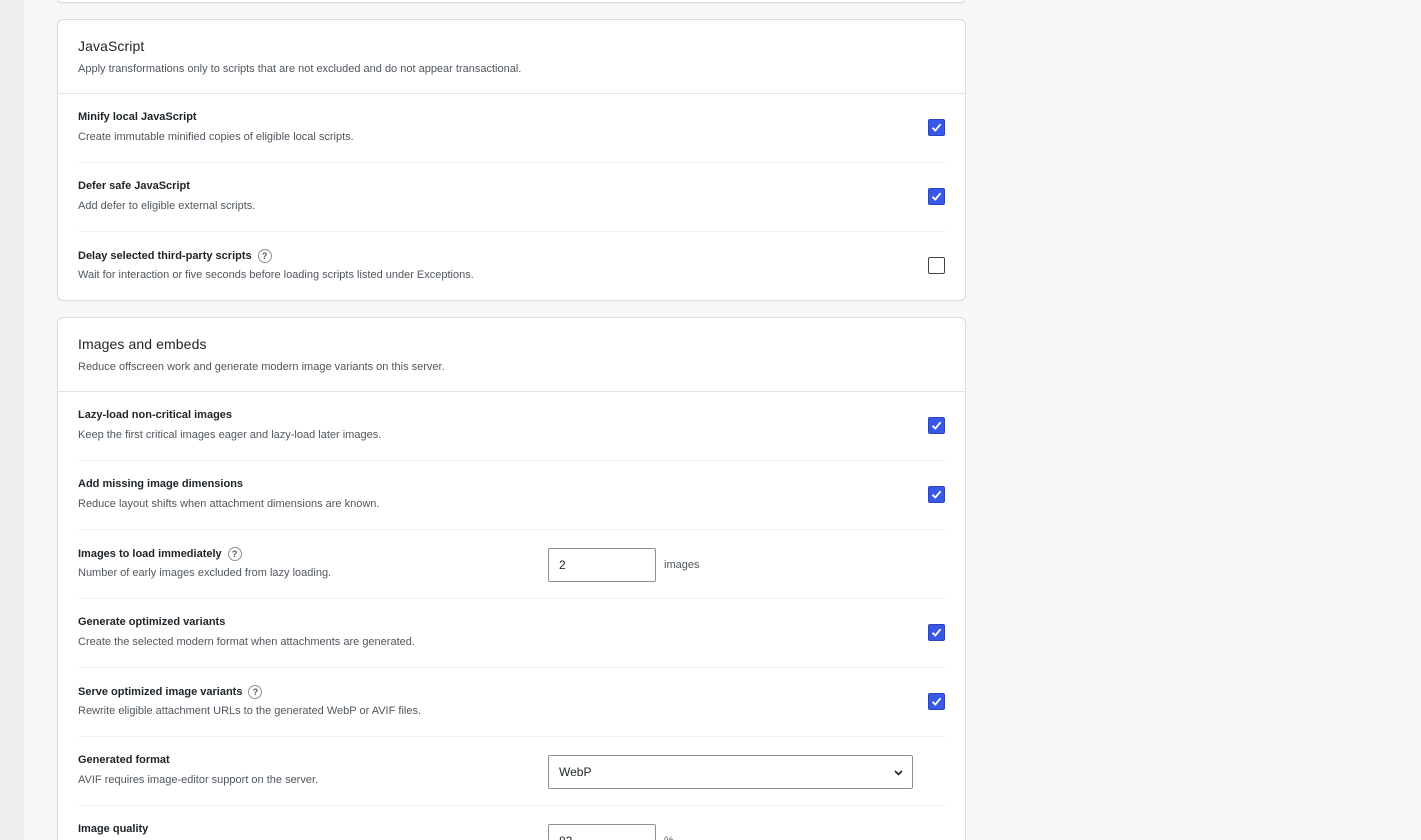  I want to click on generated-format-select: WebP, so click(730, 772).